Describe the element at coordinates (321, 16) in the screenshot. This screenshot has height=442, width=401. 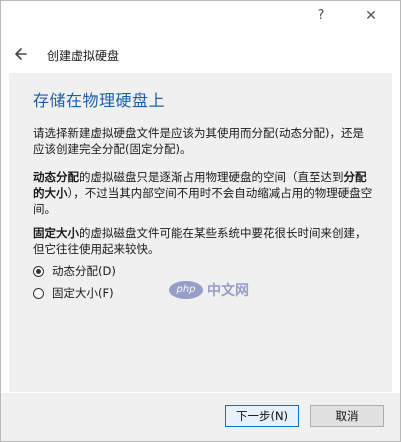
I see `help-button: ?` at that location.